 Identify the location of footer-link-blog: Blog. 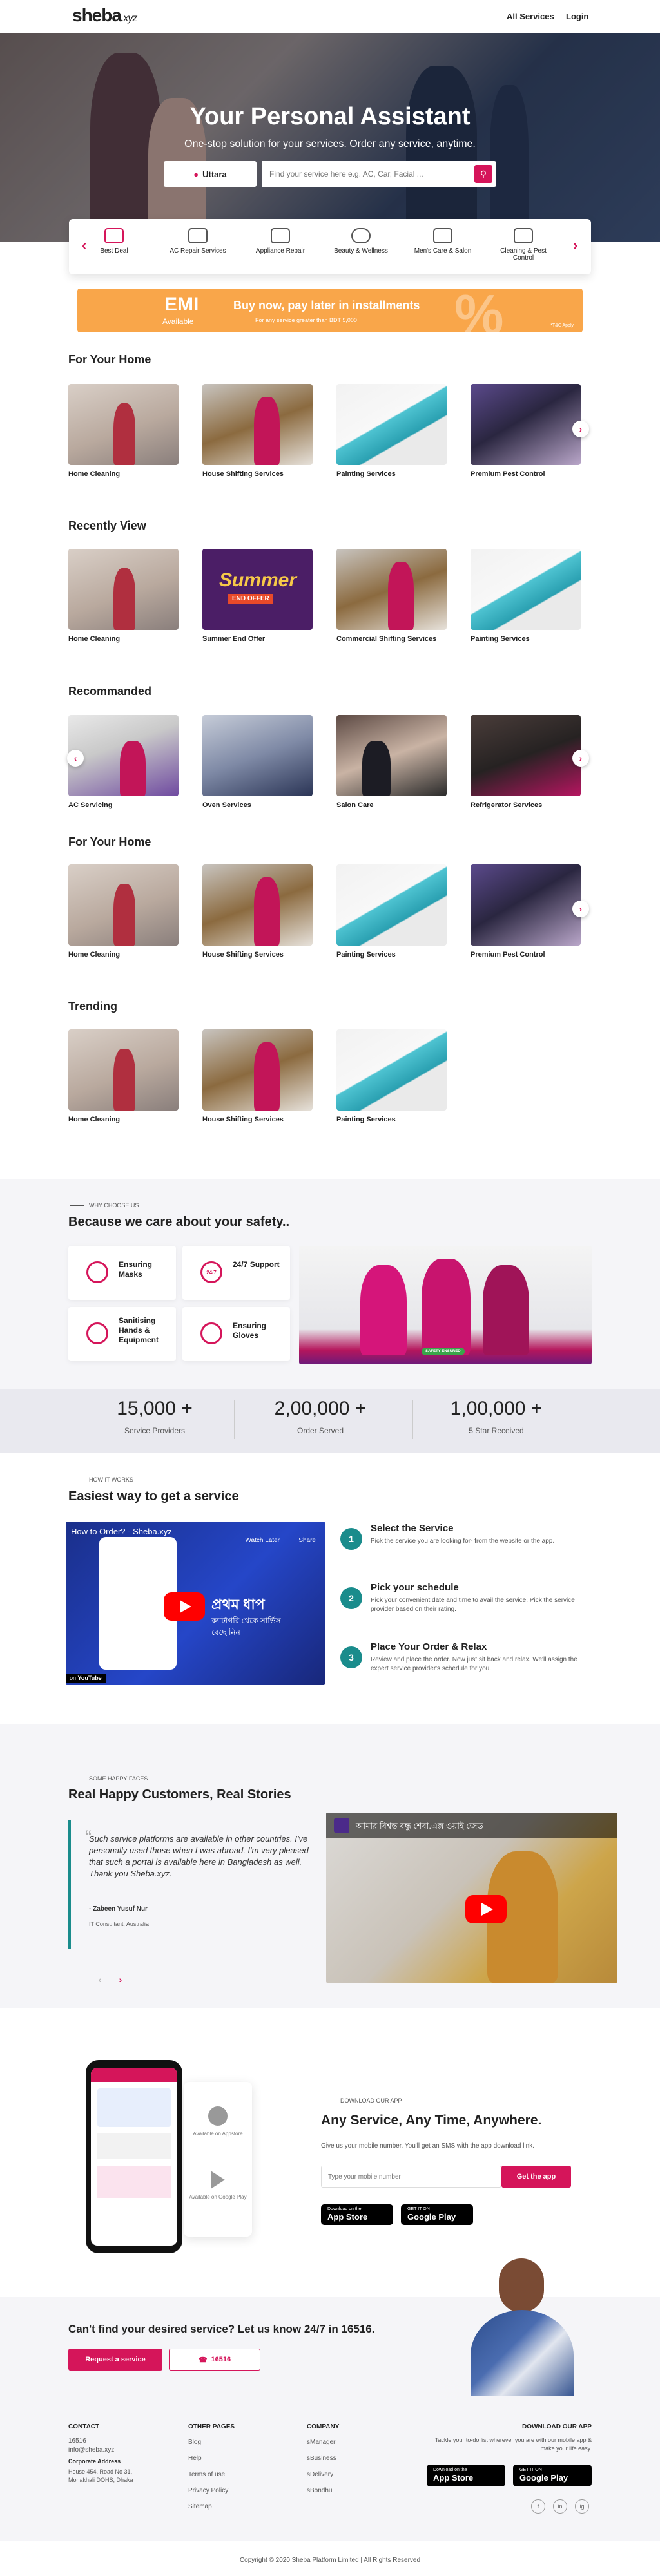
(194, 2442).